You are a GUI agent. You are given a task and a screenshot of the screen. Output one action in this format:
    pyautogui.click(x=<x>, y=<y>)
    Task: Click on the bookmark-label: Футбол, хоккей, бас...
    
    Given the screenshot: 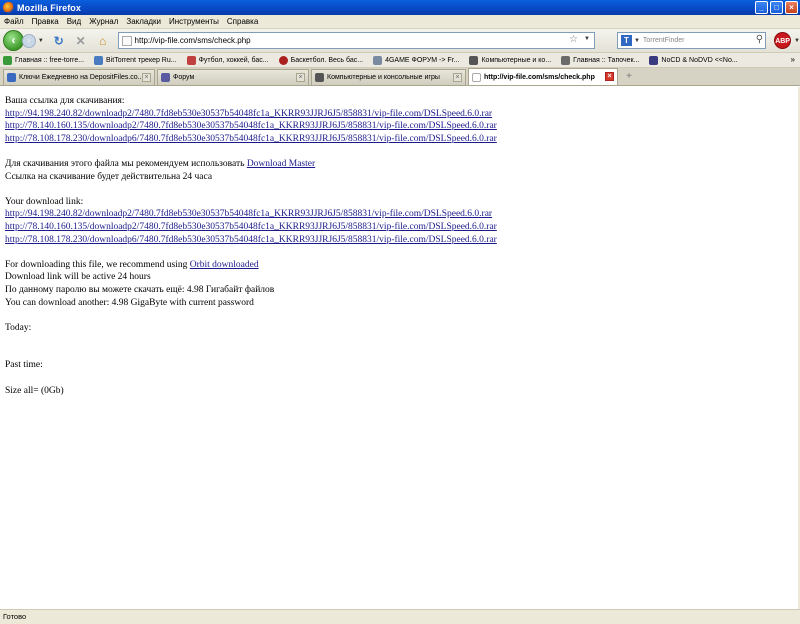 What is the action you would take?
    pyautogui.click(x=233, y=60)
    